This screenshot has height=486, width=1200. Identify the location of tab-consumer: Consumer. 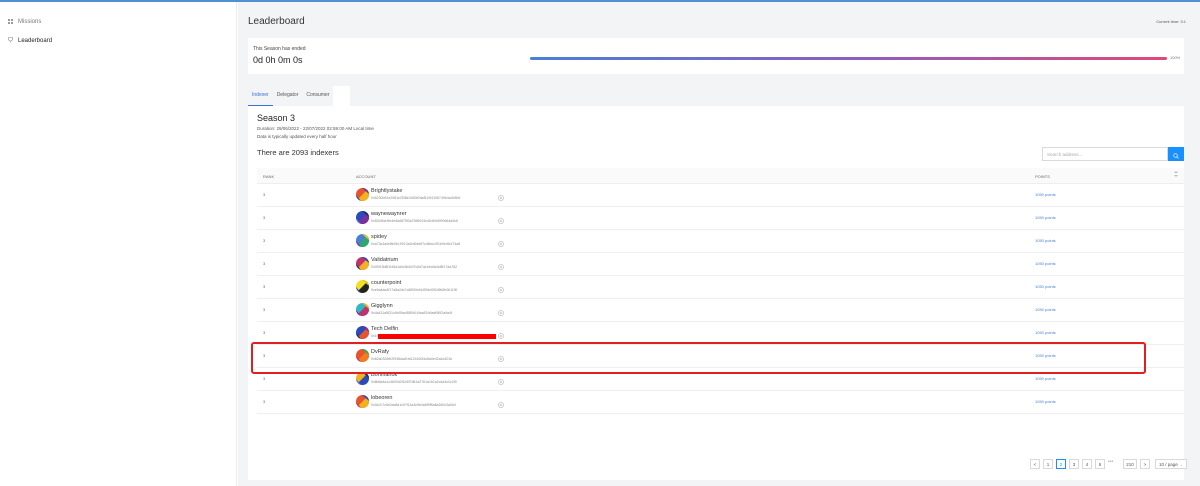
(317, 96).